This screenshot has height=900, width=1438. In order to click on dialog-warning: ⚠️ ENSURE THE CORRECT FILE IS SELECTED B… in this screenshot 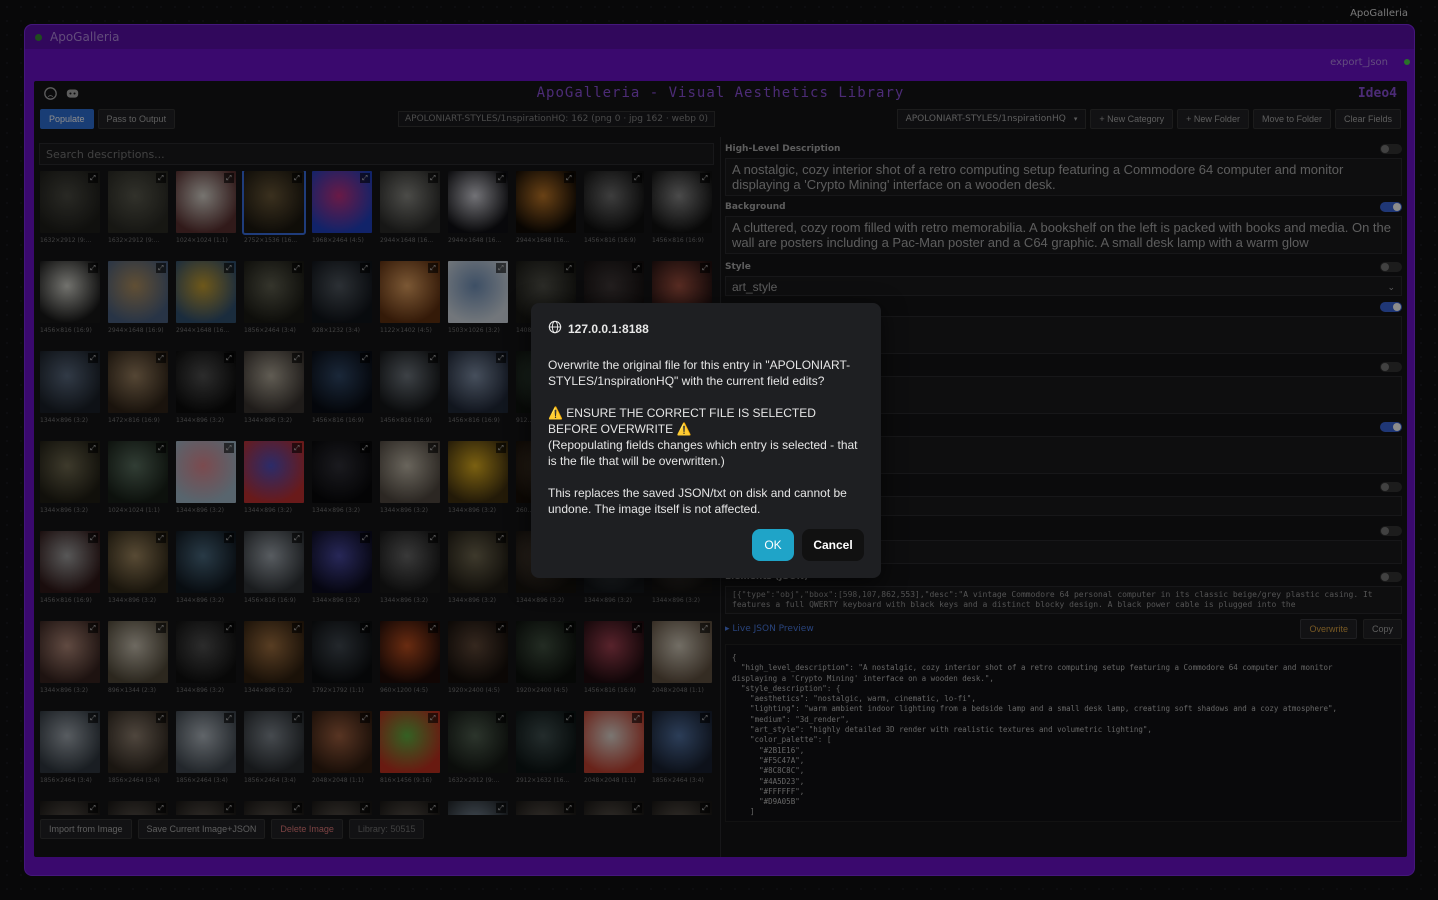, I will do `click(682, 421)`.